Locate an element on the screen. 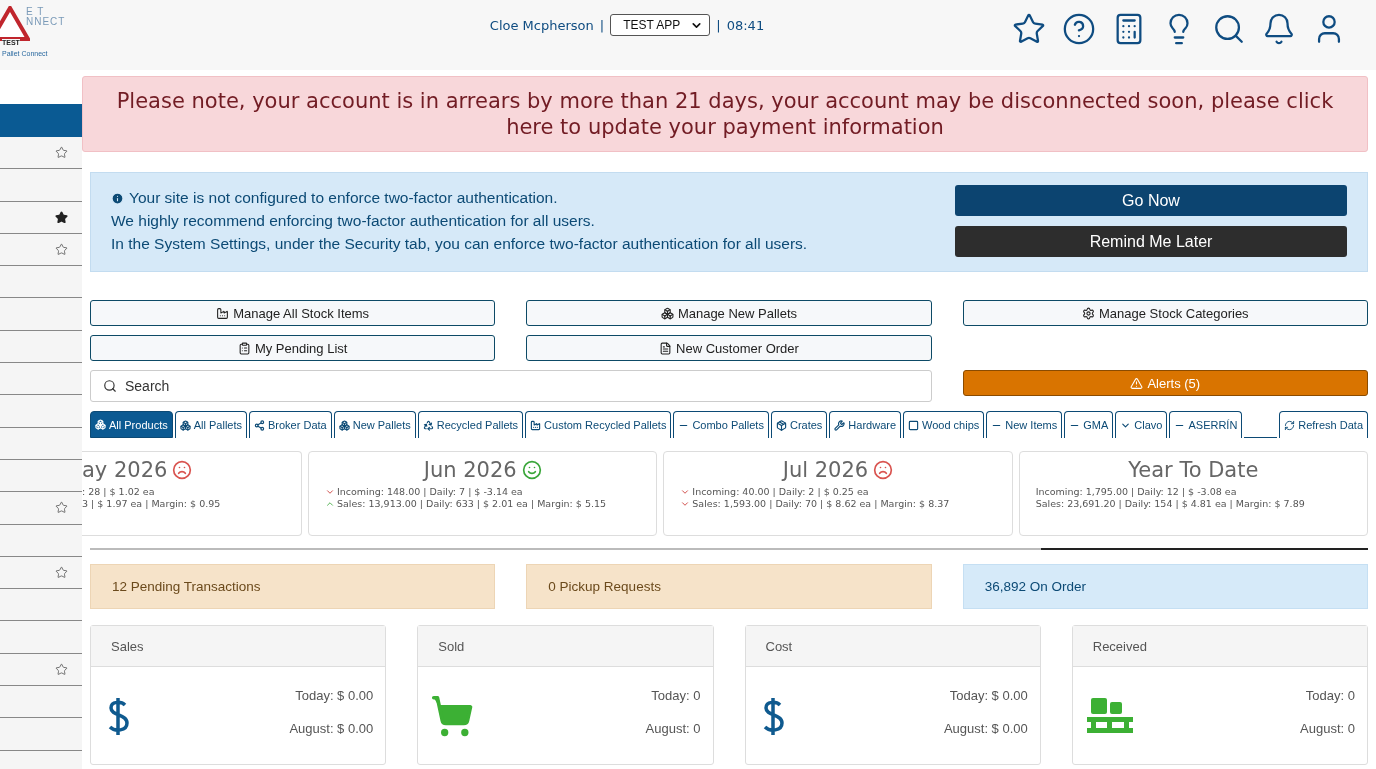  action-button: Manage Stock Categories is located at coordinates (1165, 313).